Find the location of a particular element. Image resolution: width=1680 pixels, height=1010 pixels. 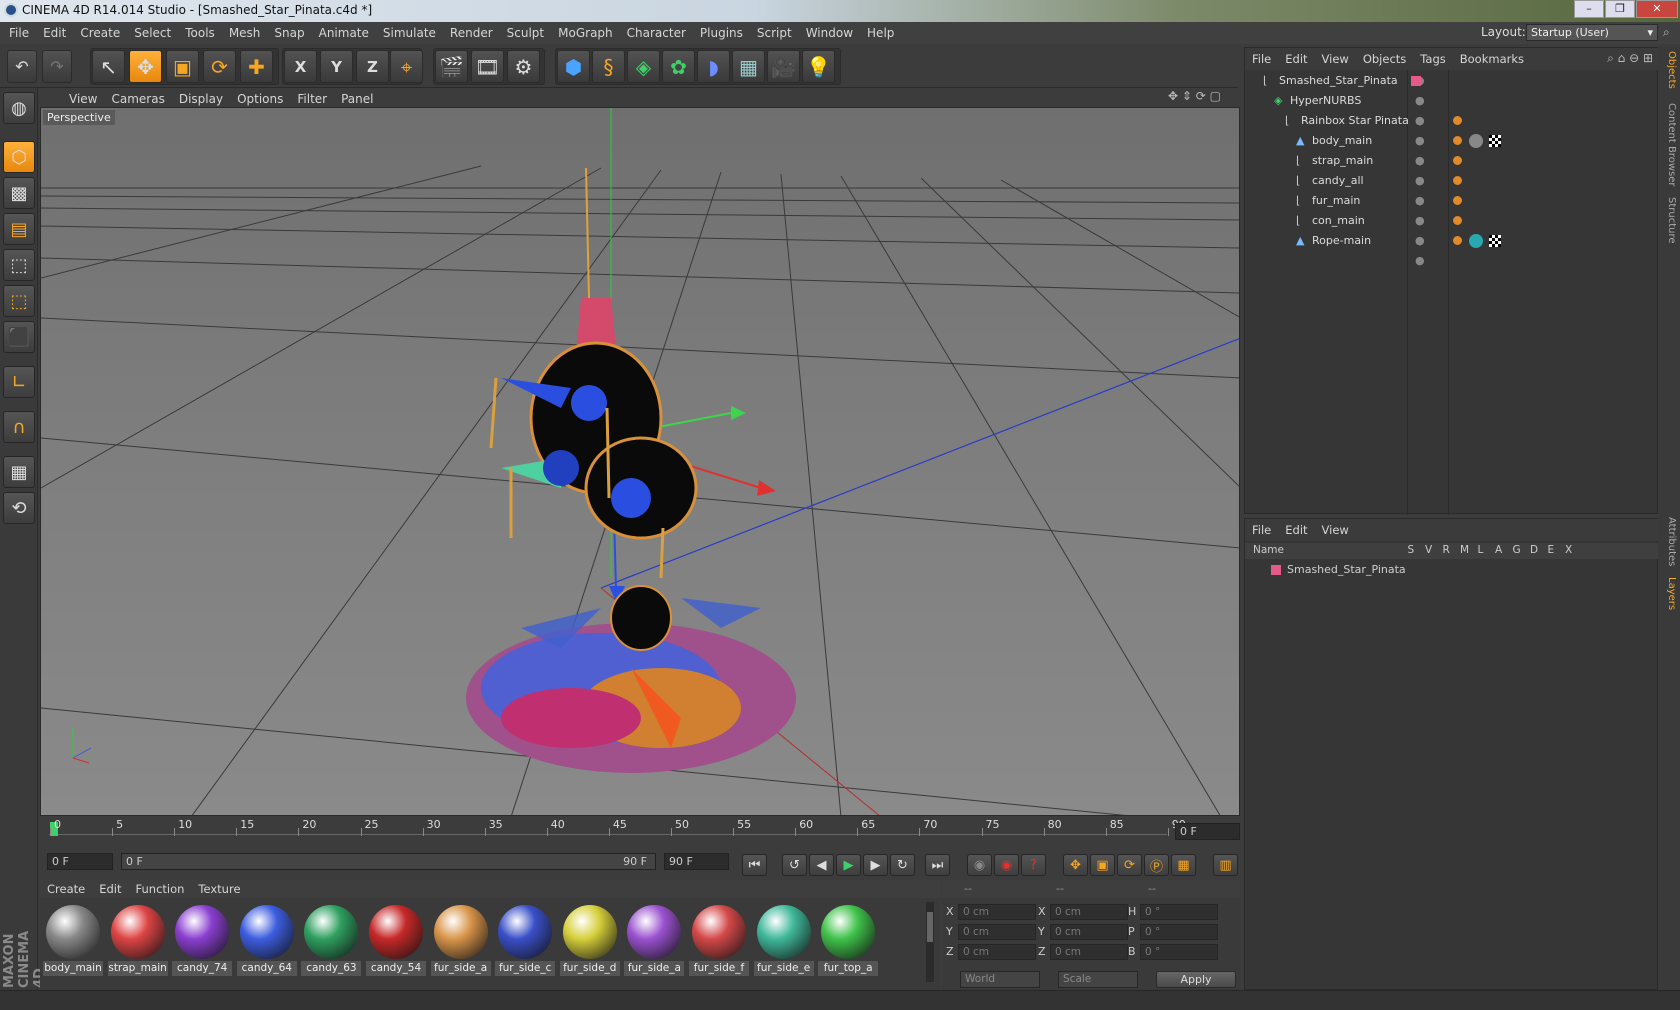

menu-help: Help is located at coordinates (880, 33).